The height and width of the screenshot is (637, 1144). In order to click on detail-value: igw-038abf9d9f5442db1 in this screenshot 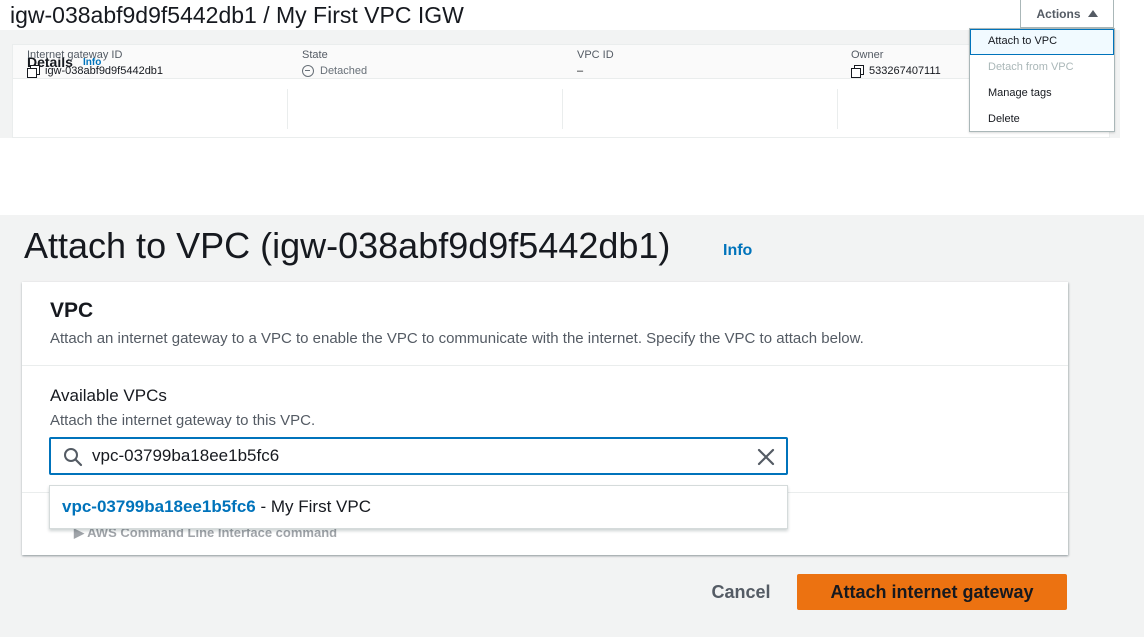, I will do `click(95, 71)`.